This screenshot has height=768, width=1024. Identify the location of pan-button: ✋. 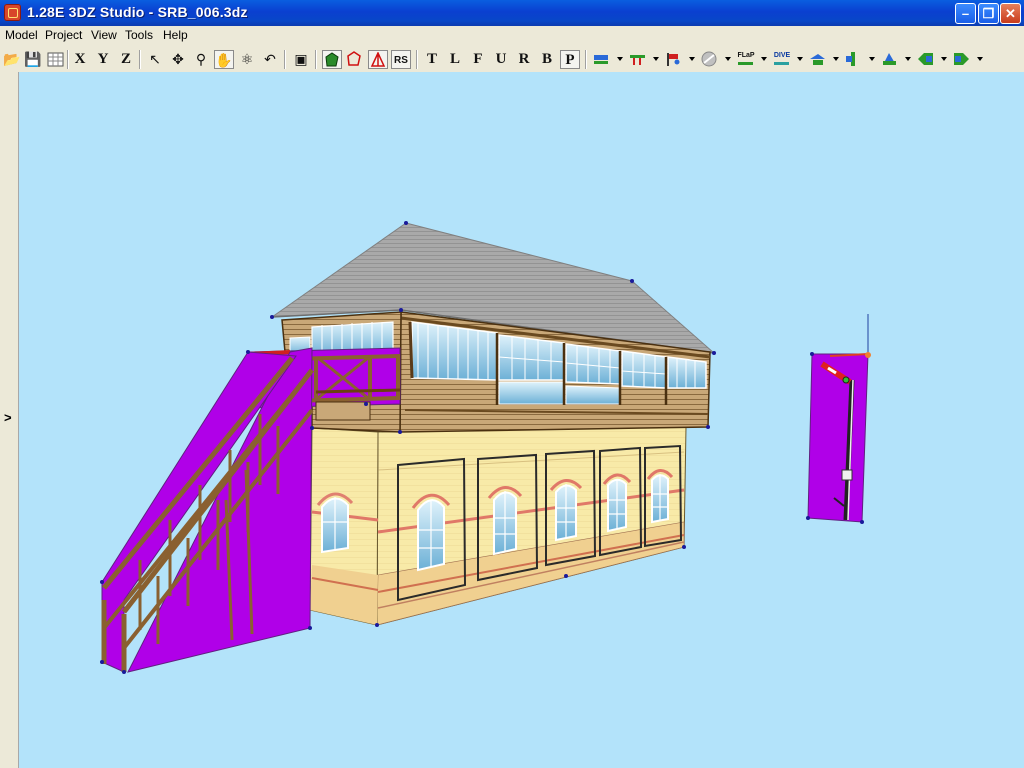
(224, 59).